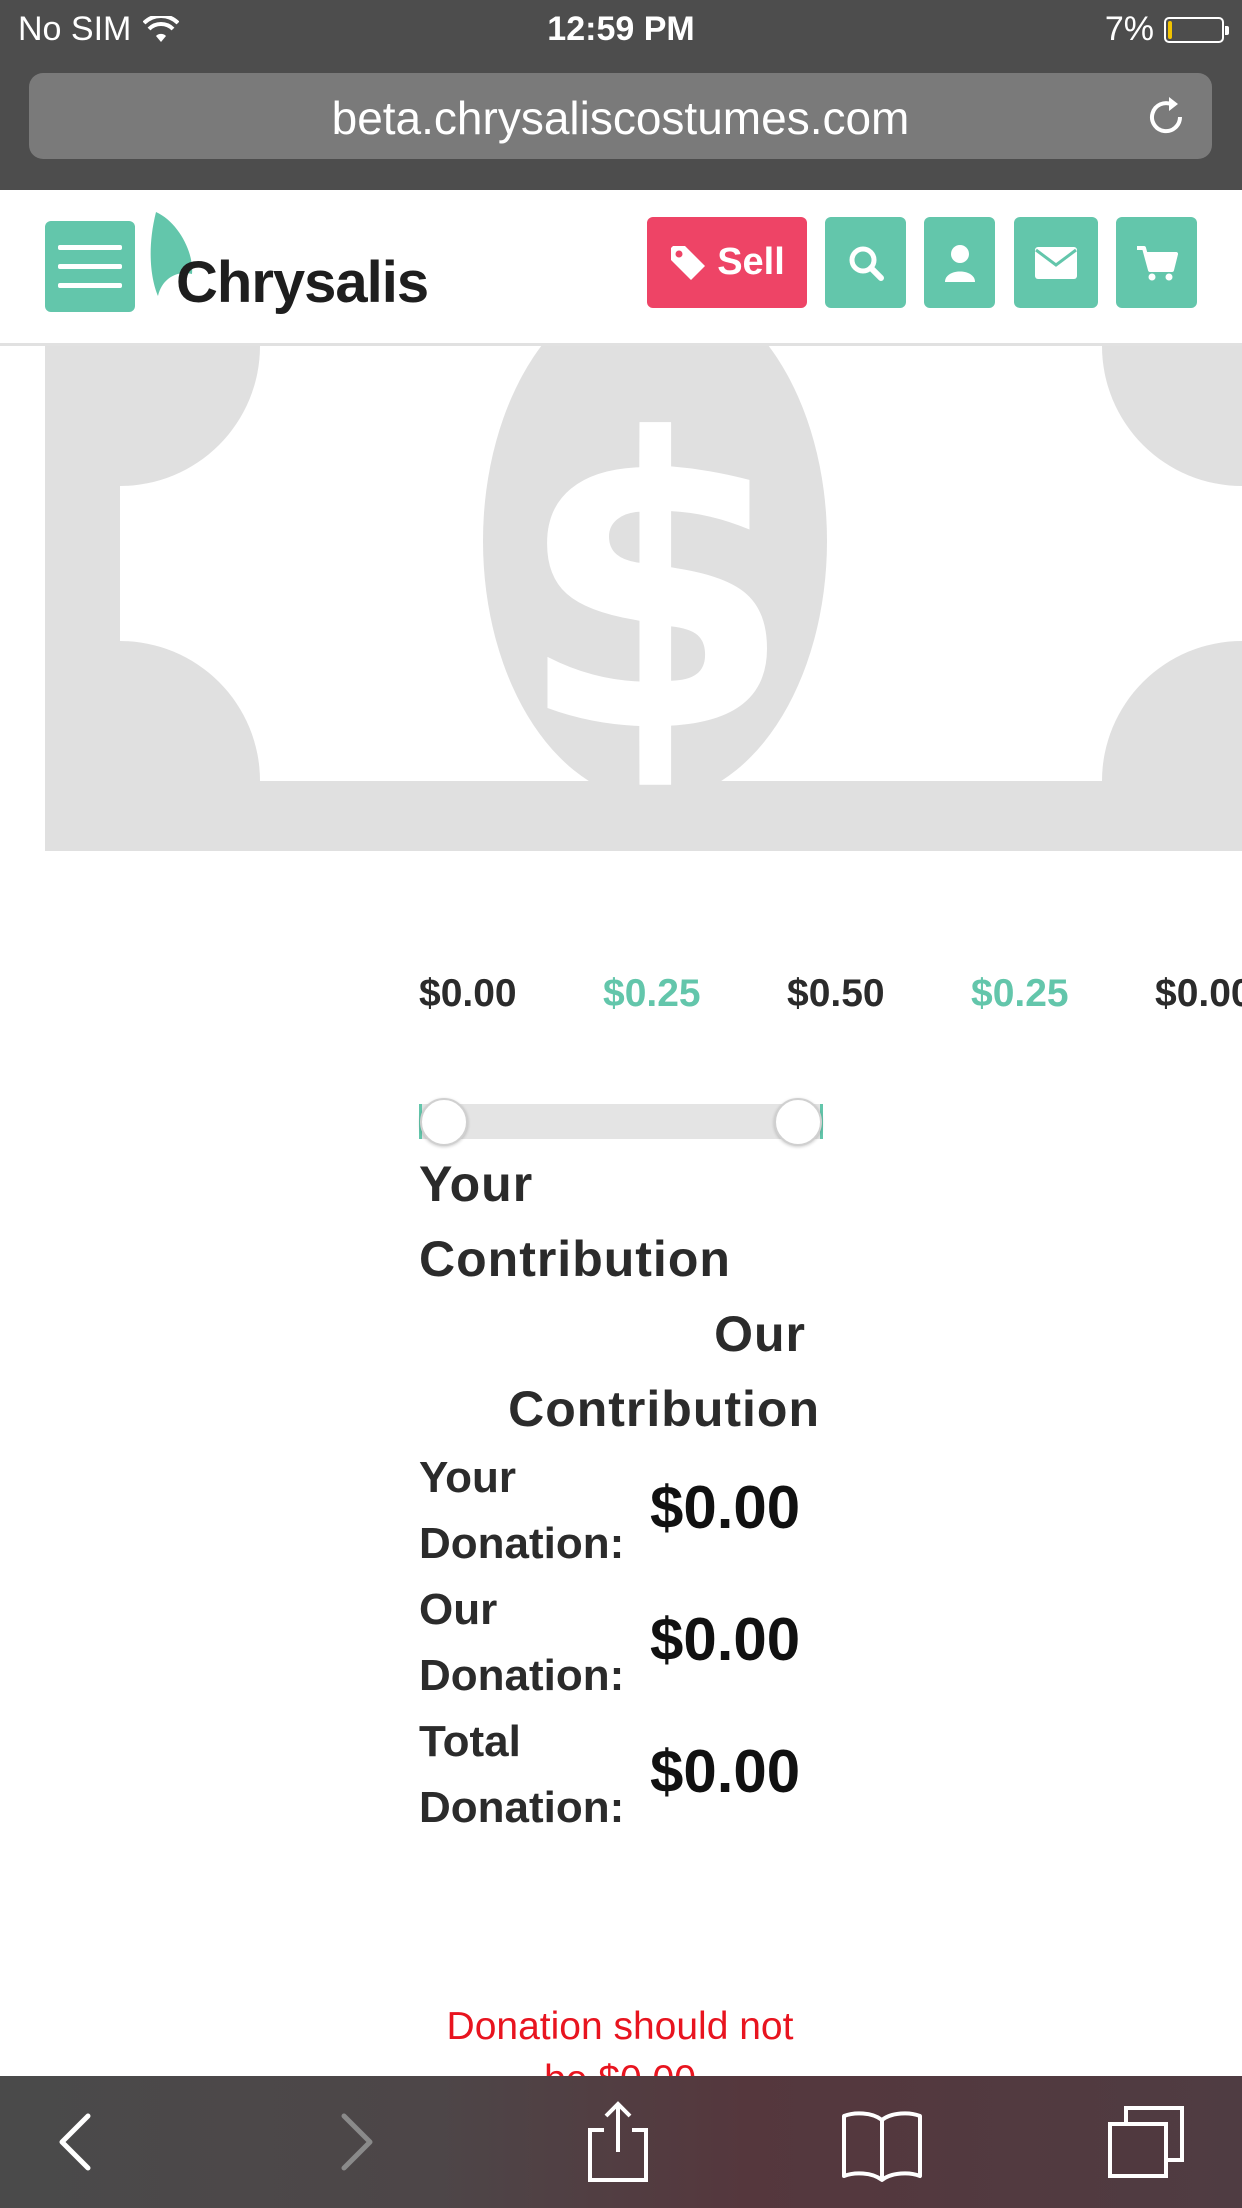 This screenshot has height=2208, width=1242. What do you see at coordinates (725, 1639) in the screenshot?
I see `our-donation-value: $0.00` at bounding box center [725, 1639].